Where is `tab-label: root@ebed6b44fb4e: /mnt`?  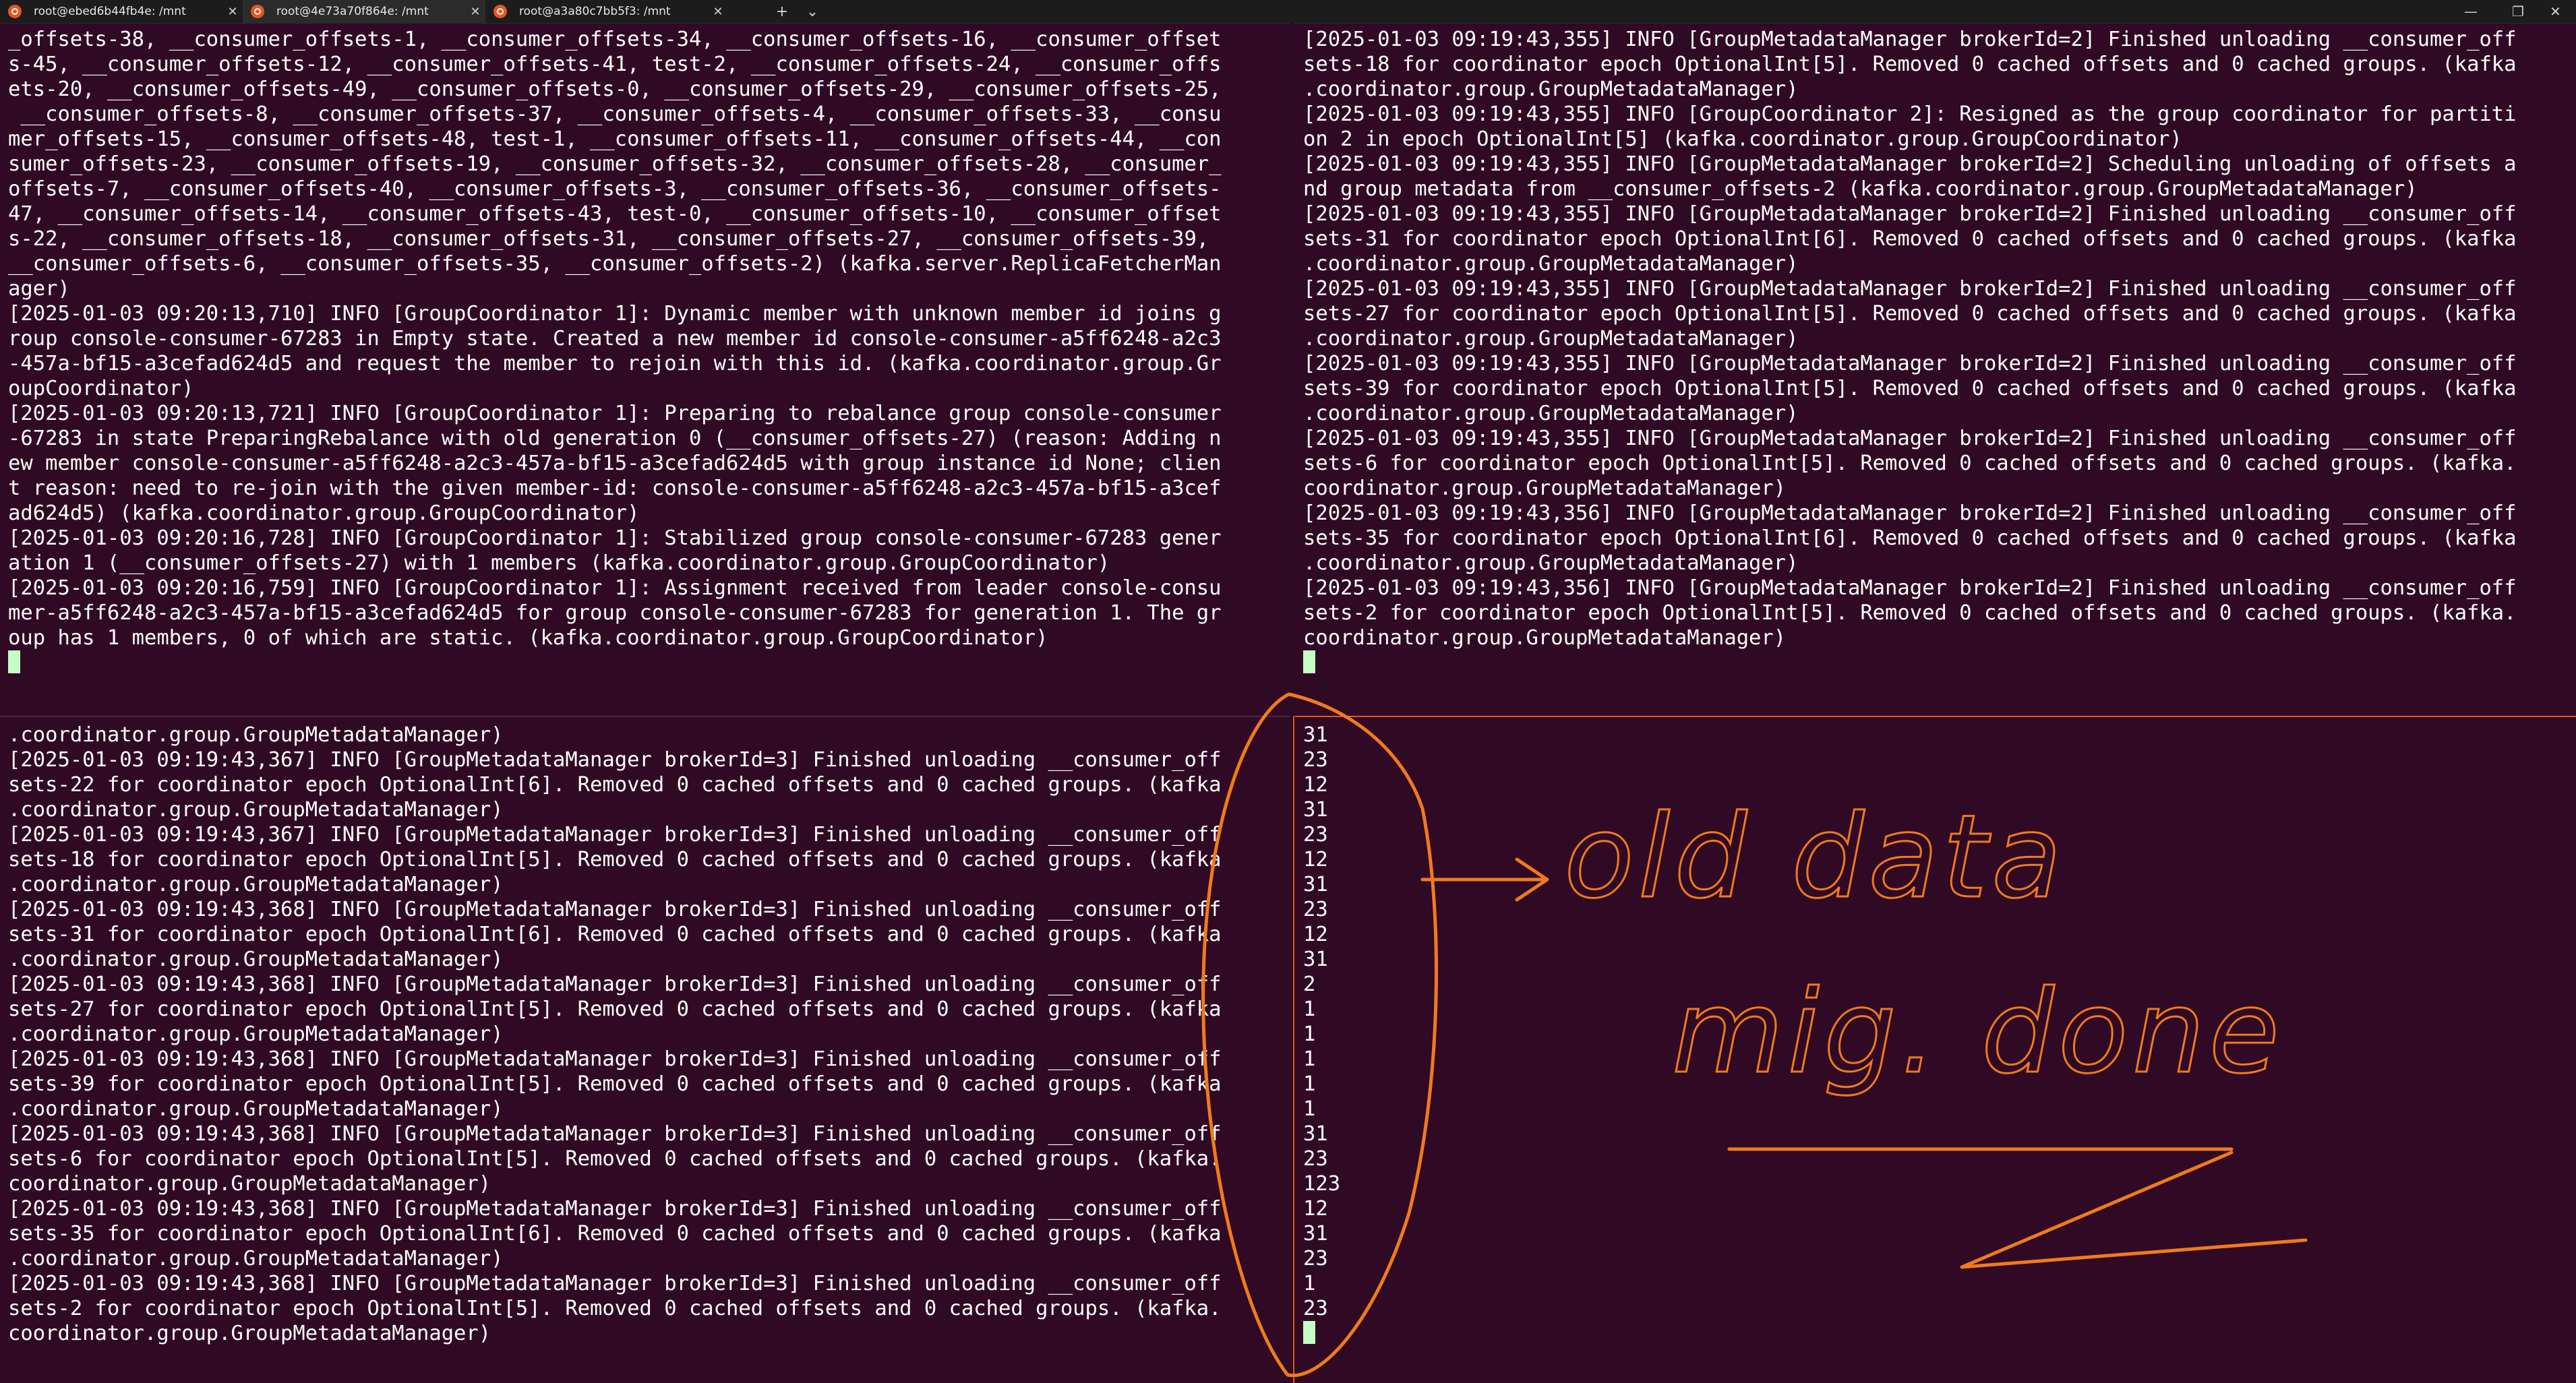 tab-label: root@ebed6b44fb4e: /mnt is located at coordinates (110, 11).